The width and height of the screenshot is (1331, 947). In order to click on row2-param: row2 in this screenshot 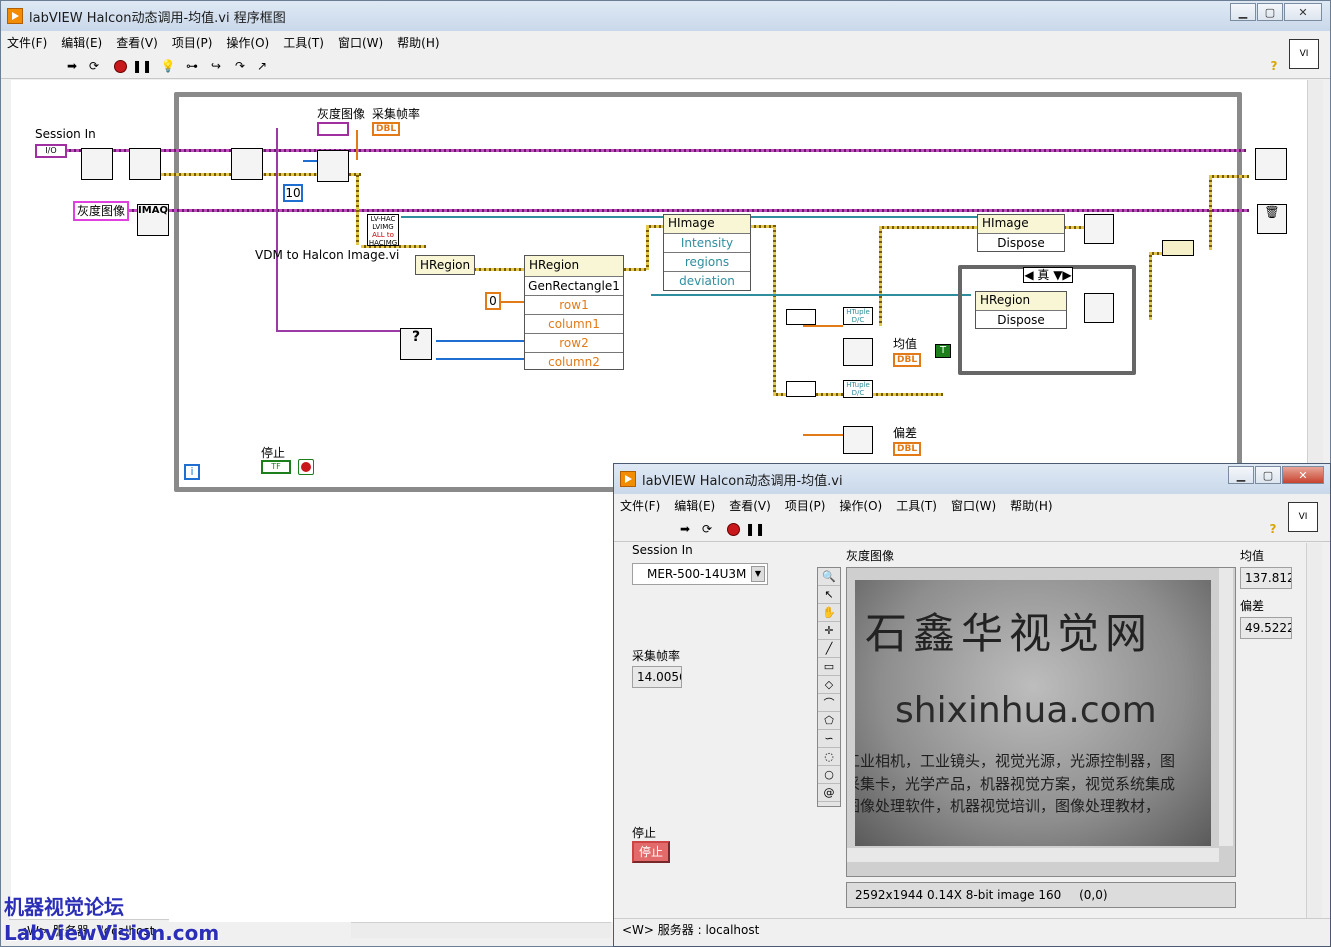, I will do `click(574, 342)`.